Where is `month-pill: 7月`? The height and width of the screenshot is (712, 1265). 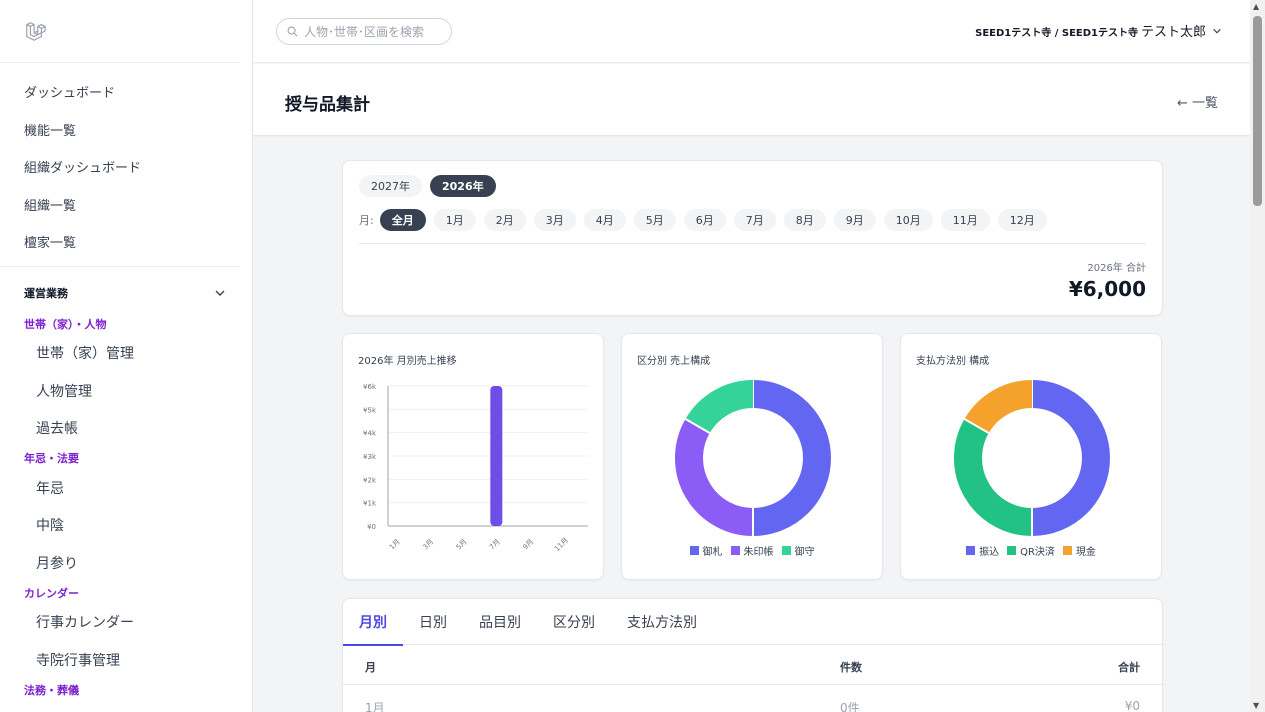
month-pill: 7月 is located at coordinates (754, 220).